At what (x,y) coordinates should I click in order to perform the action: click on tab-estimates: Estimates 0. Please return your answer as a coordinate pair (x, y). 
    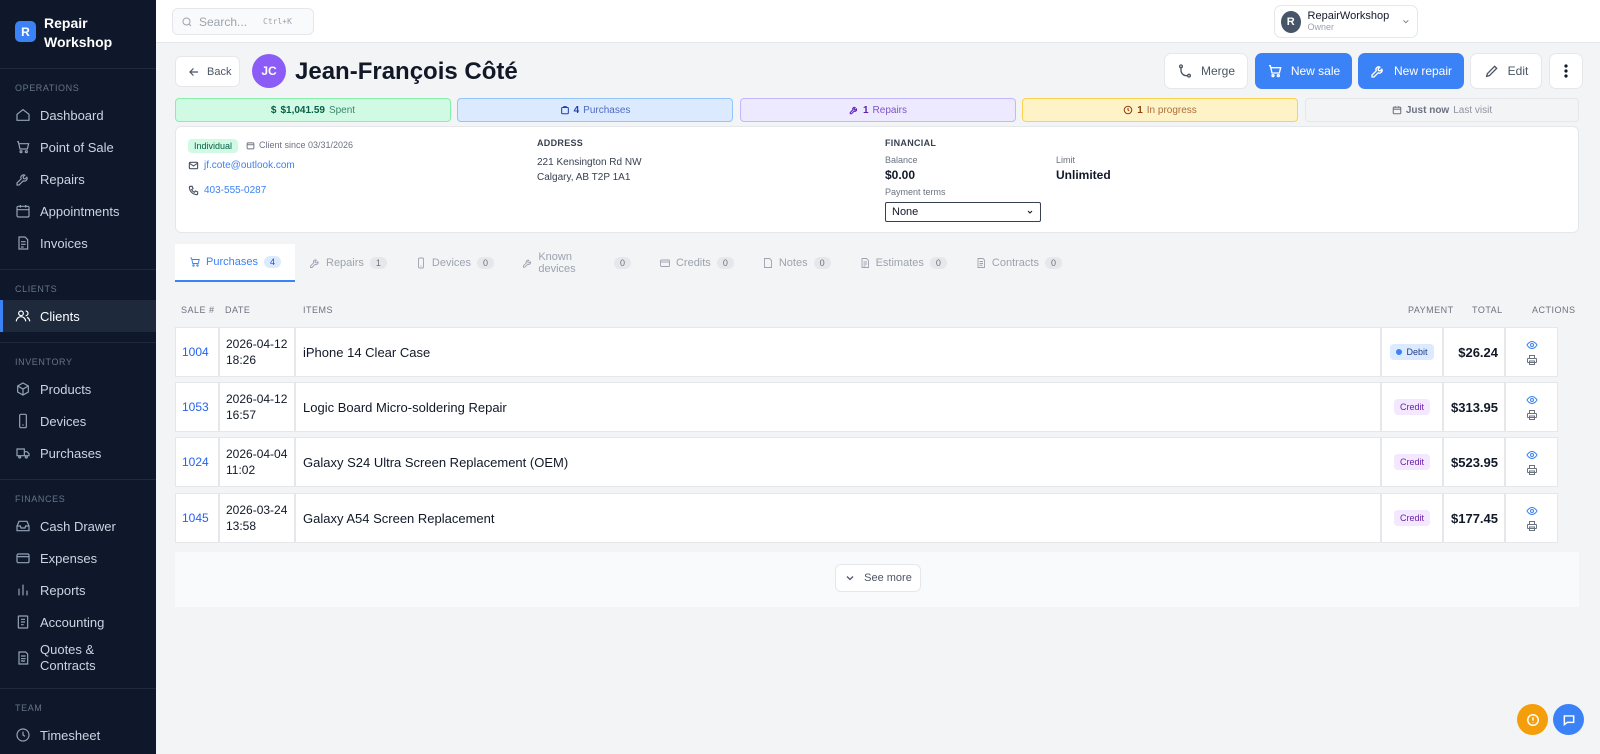
    Looking at the image, I should click on (903, 263).